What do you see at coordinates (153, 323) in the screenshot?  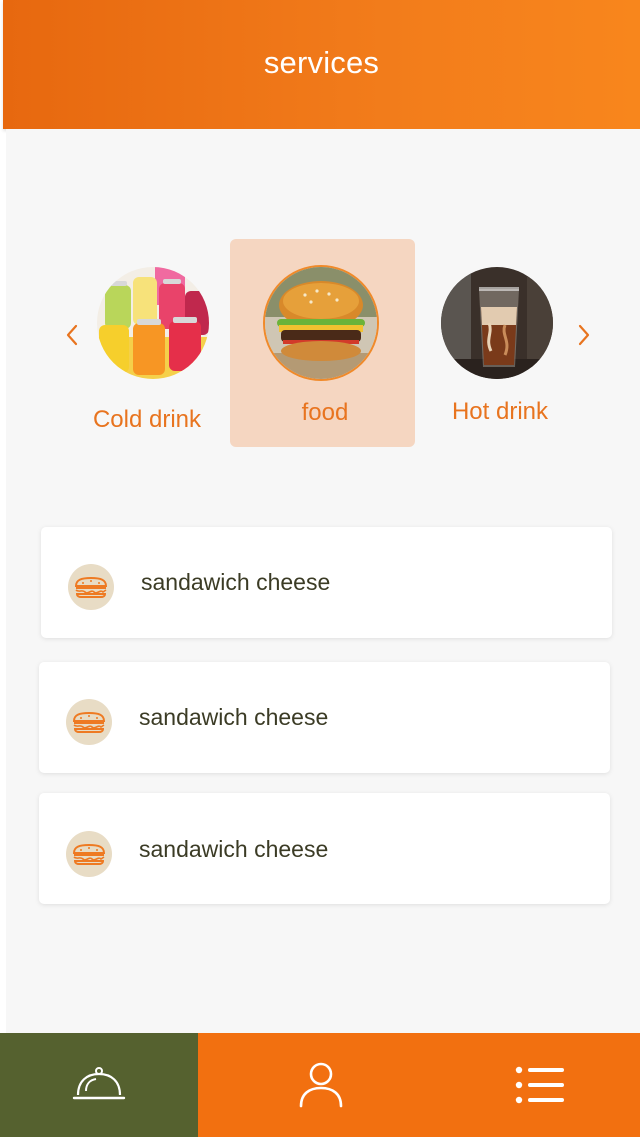 I see `cold-drink-photo` at bounding box center [153, 323].